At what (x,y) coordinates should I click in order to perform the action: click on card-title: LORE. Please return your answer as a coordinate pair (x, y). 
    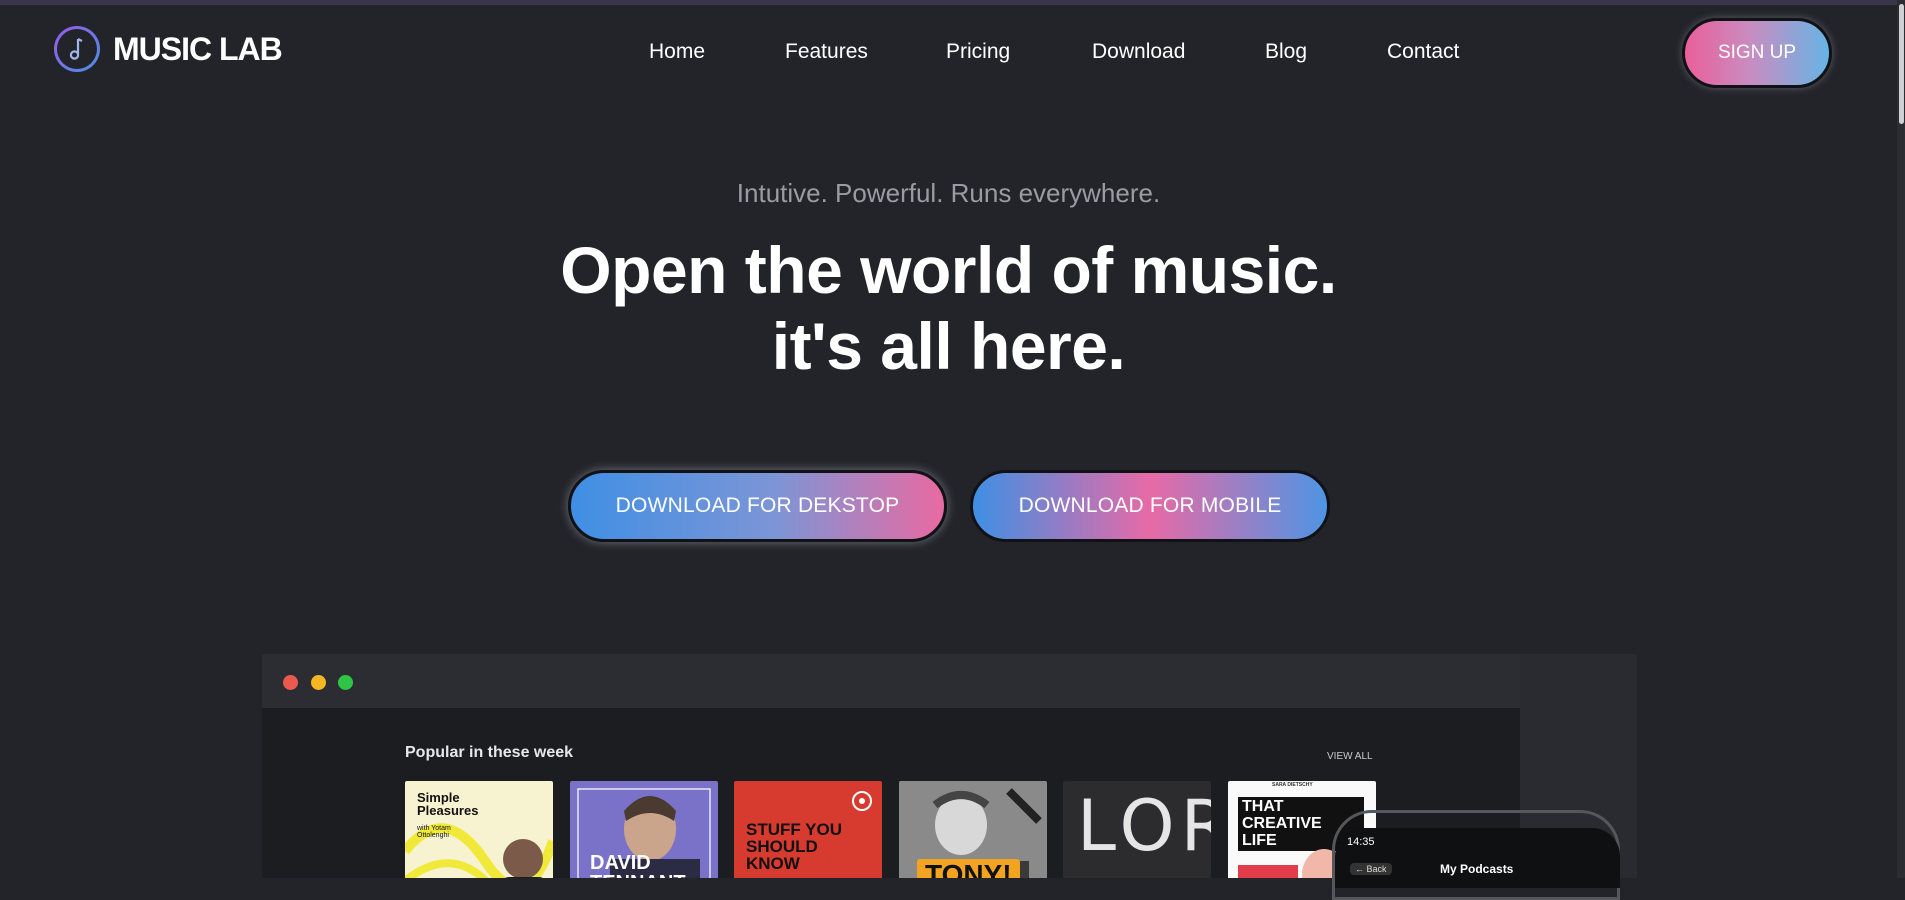
    Looking at the image, I should click on (1144, 826).